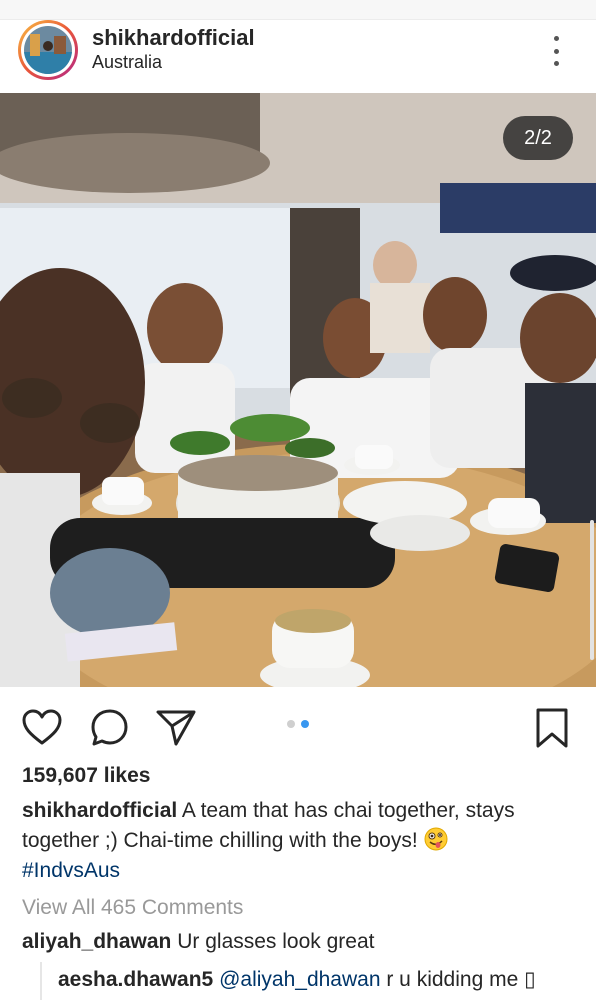 The image size is (596, 1000). What do you see at coordinates (298, 10) in the screenshot?
I see `status-strip` at bounding box center [298, 10].